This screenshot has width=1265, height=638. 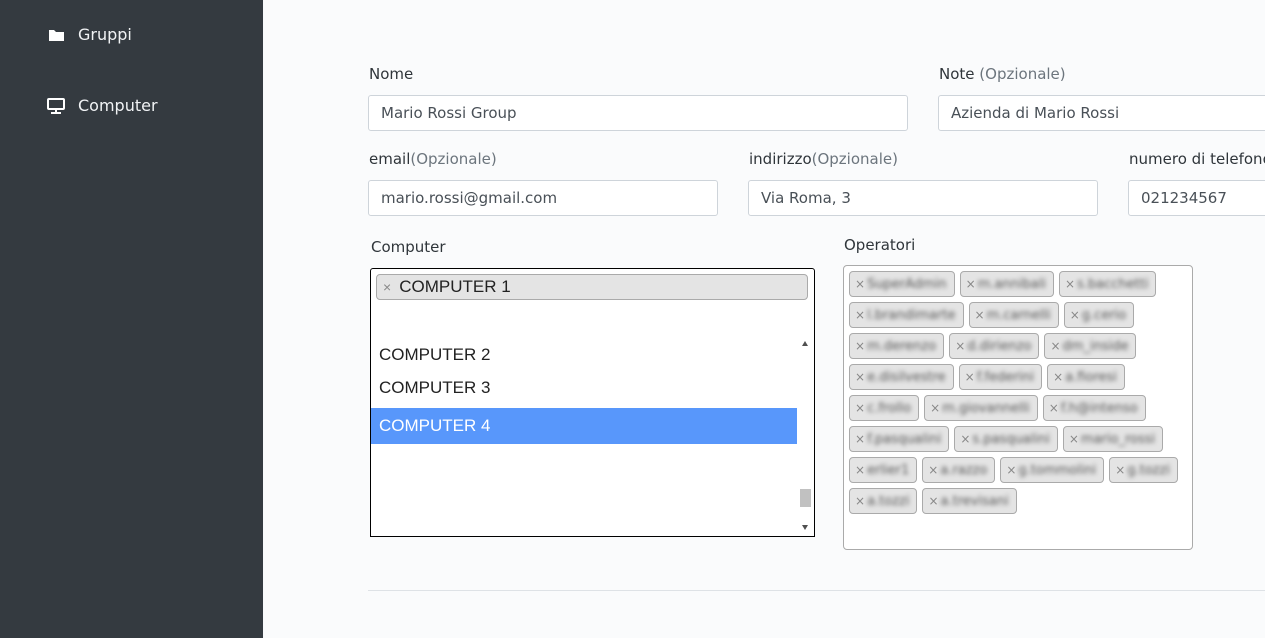 I want to click on note-input, so click(x=1101, y=113).